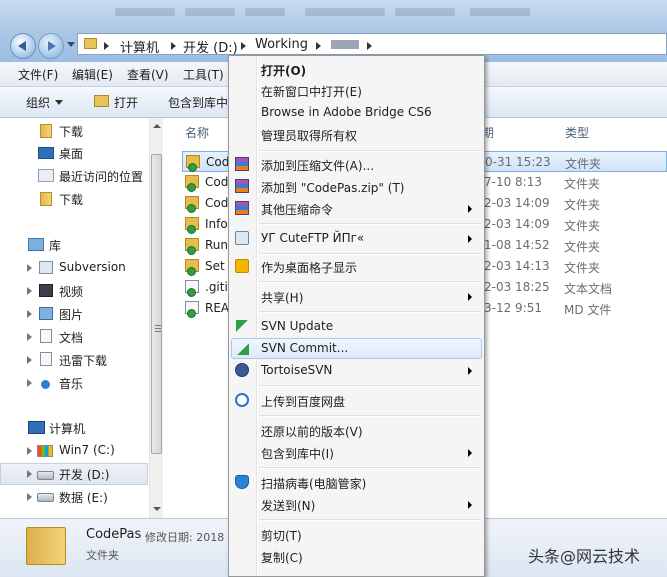 The height and width of the screenshot is (577, 667). Describe the element at coordinates (582, 226) in the screenshot. I see `file-type: 文件夹` at that location.